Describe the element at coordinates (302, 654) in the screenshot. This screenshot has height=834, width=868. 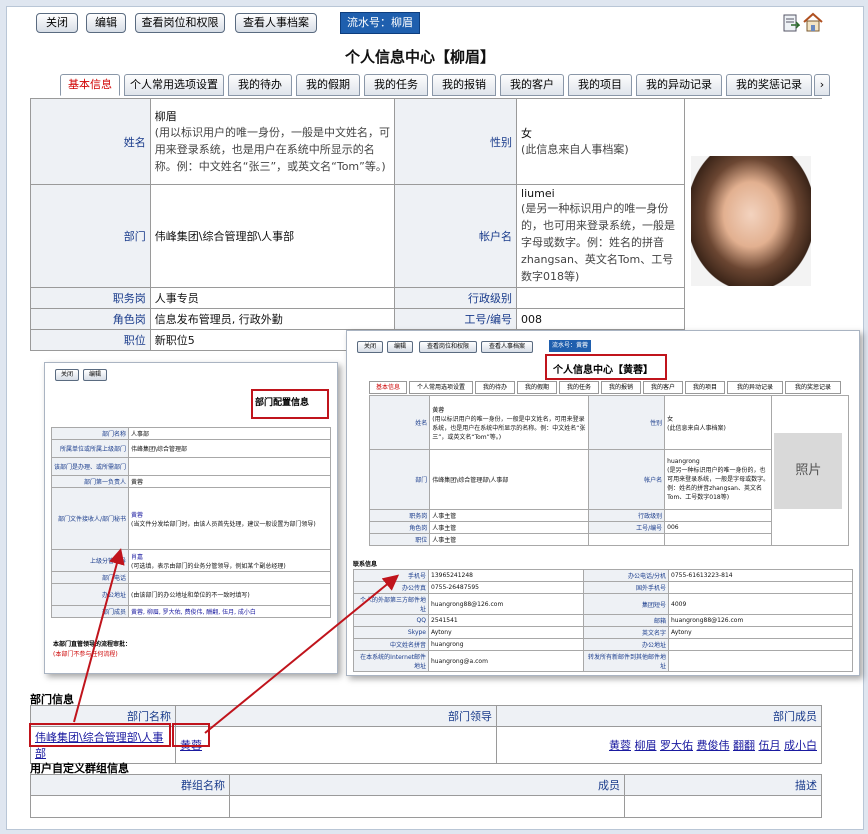
I see `arrow-leader-to-person` at that location.